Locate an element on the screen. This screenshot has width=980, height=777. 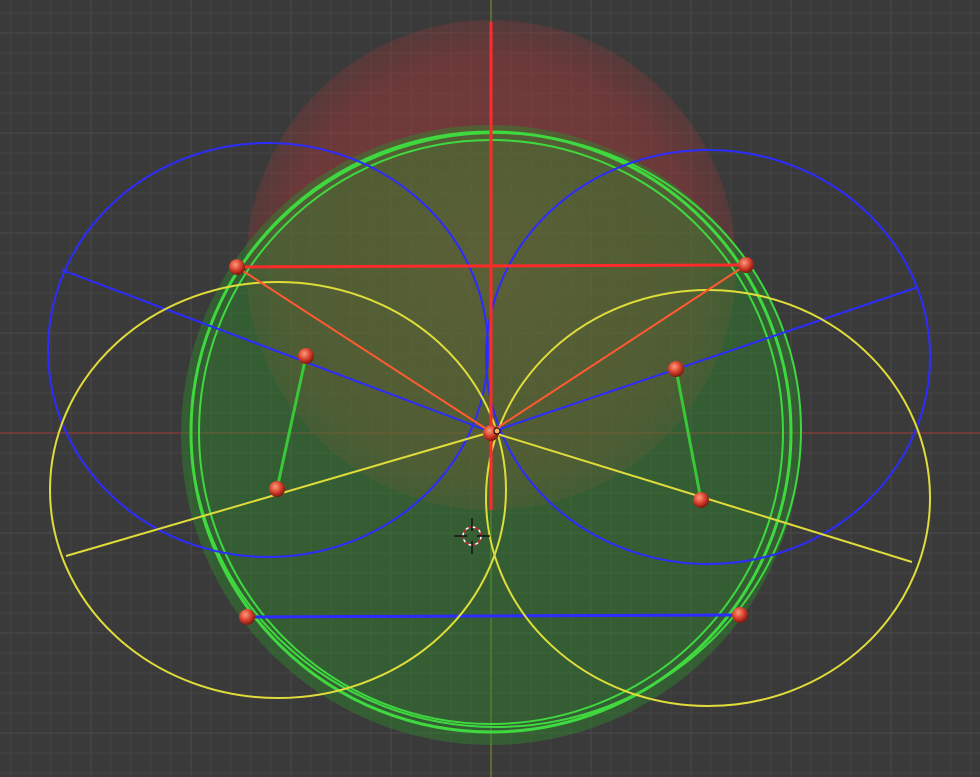
red-top-bar is located at coordinates (491, 266).